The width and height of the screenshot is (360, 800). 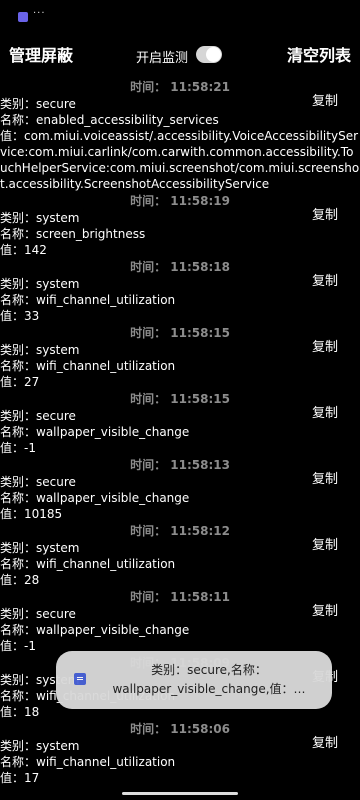 I want to click on entry-value-text: 142, so click(x=35, y=250).